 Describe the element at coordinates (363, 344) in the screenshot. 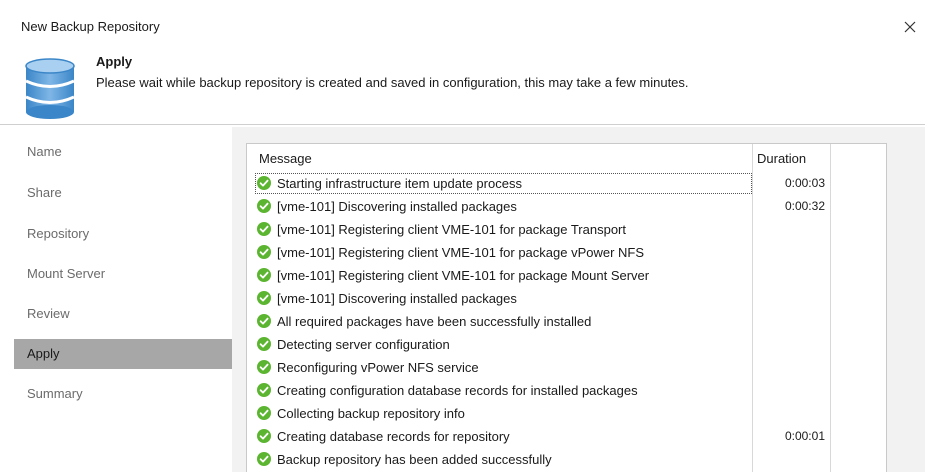

I see `message-text: Detecting server configuration` at that location.